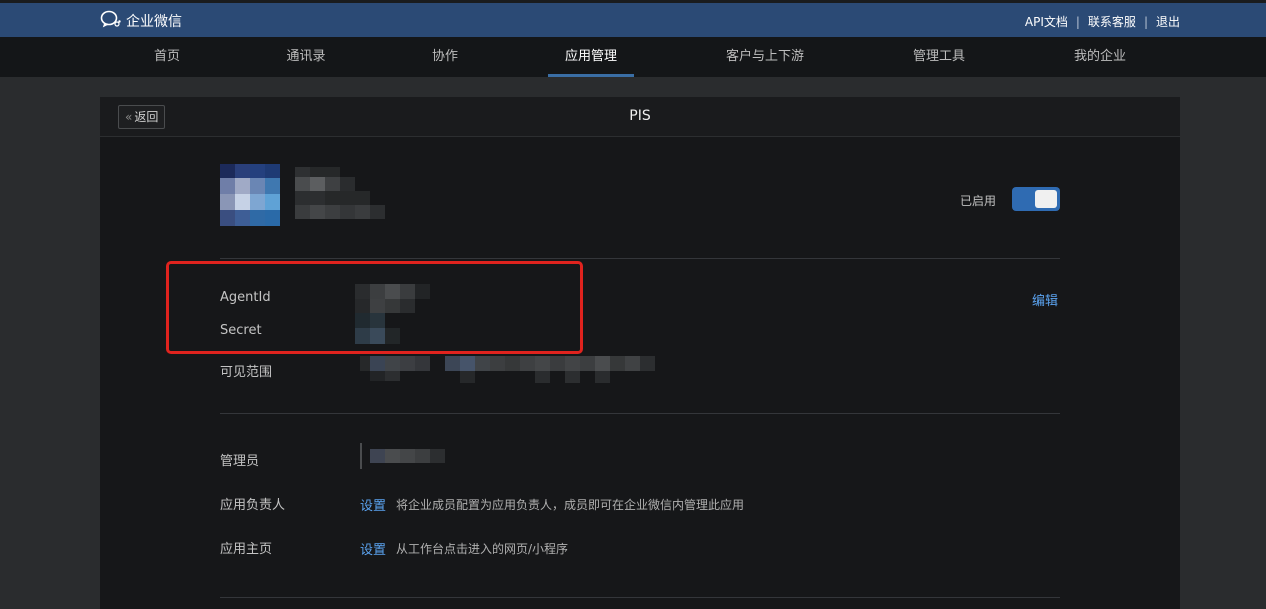 This screenshot has width=1266, height=609. Describe the element at coordinates (253, 505) in the screenshot. I see `app-owner-label: 应用负责人` at that location.